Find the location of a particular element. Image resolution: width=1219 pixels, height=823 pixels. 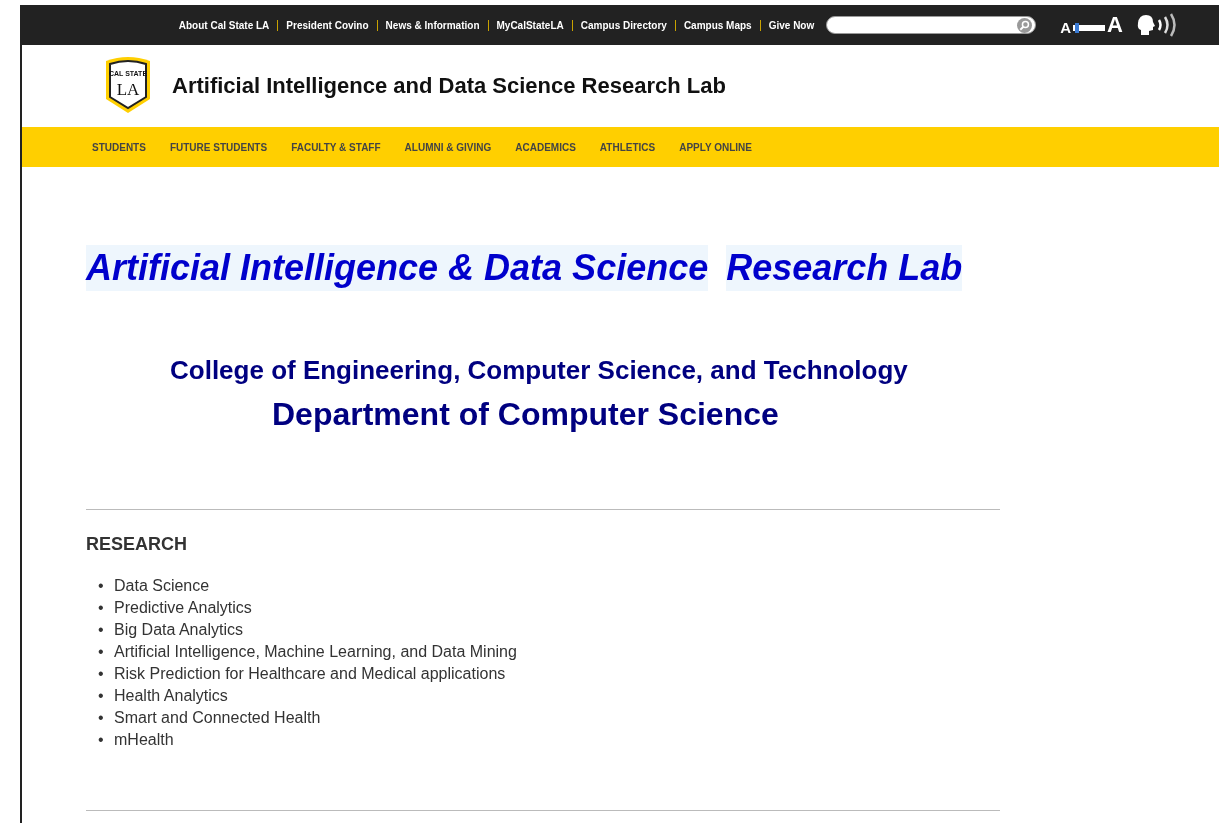

research-item: mHealth is located at coordinates (144, 740).